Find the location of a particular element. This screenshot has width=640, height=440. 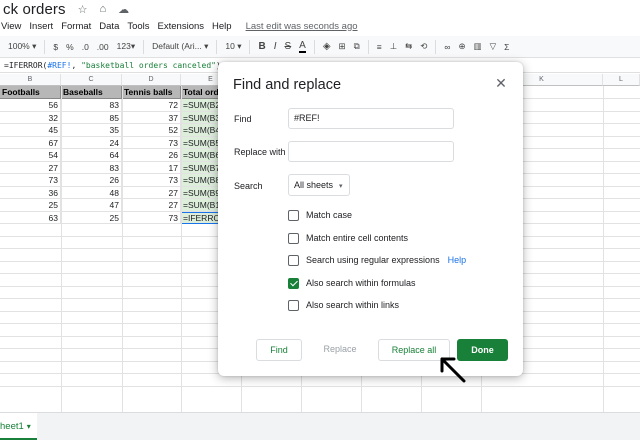

text-rotation-icon: ⟲ is located at coordinates (423, 46).